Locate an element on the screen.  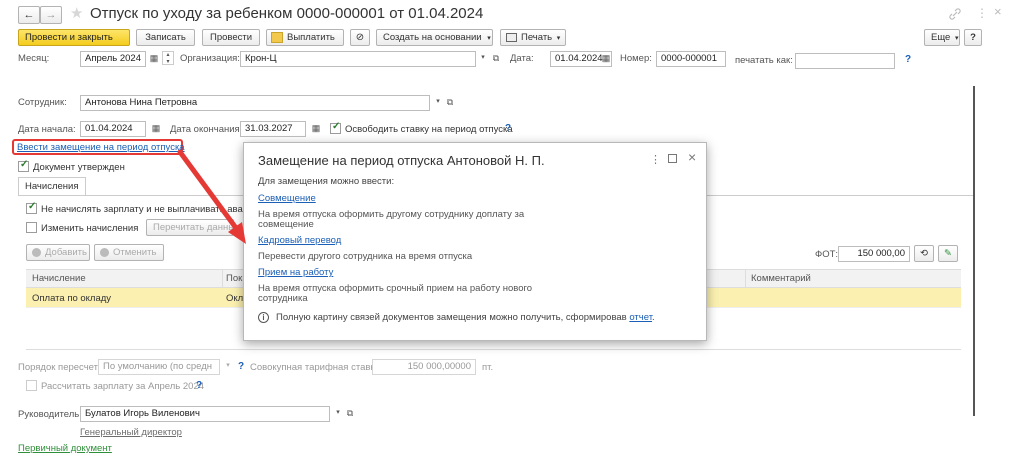
annotation-arrow is located at coordinates (211, 196).